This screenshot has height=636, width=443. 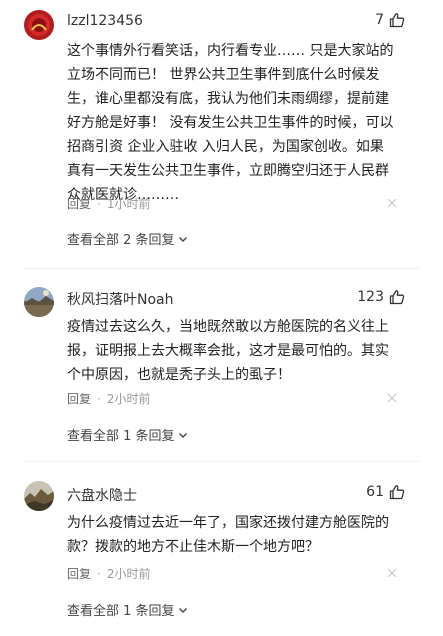 What do you see at coordinates (379, 20) in the screenshot?
I see `like-count: 7` at bounding box center [379, 20].